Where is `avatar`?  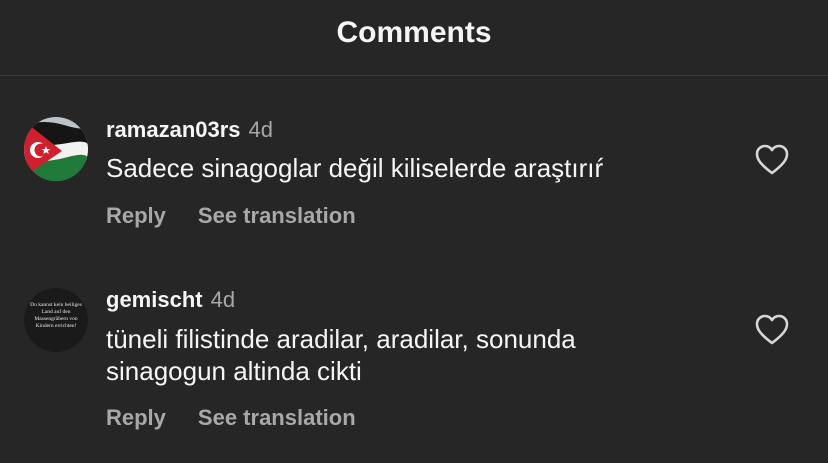 avatar is located at coordinates (56, 149).